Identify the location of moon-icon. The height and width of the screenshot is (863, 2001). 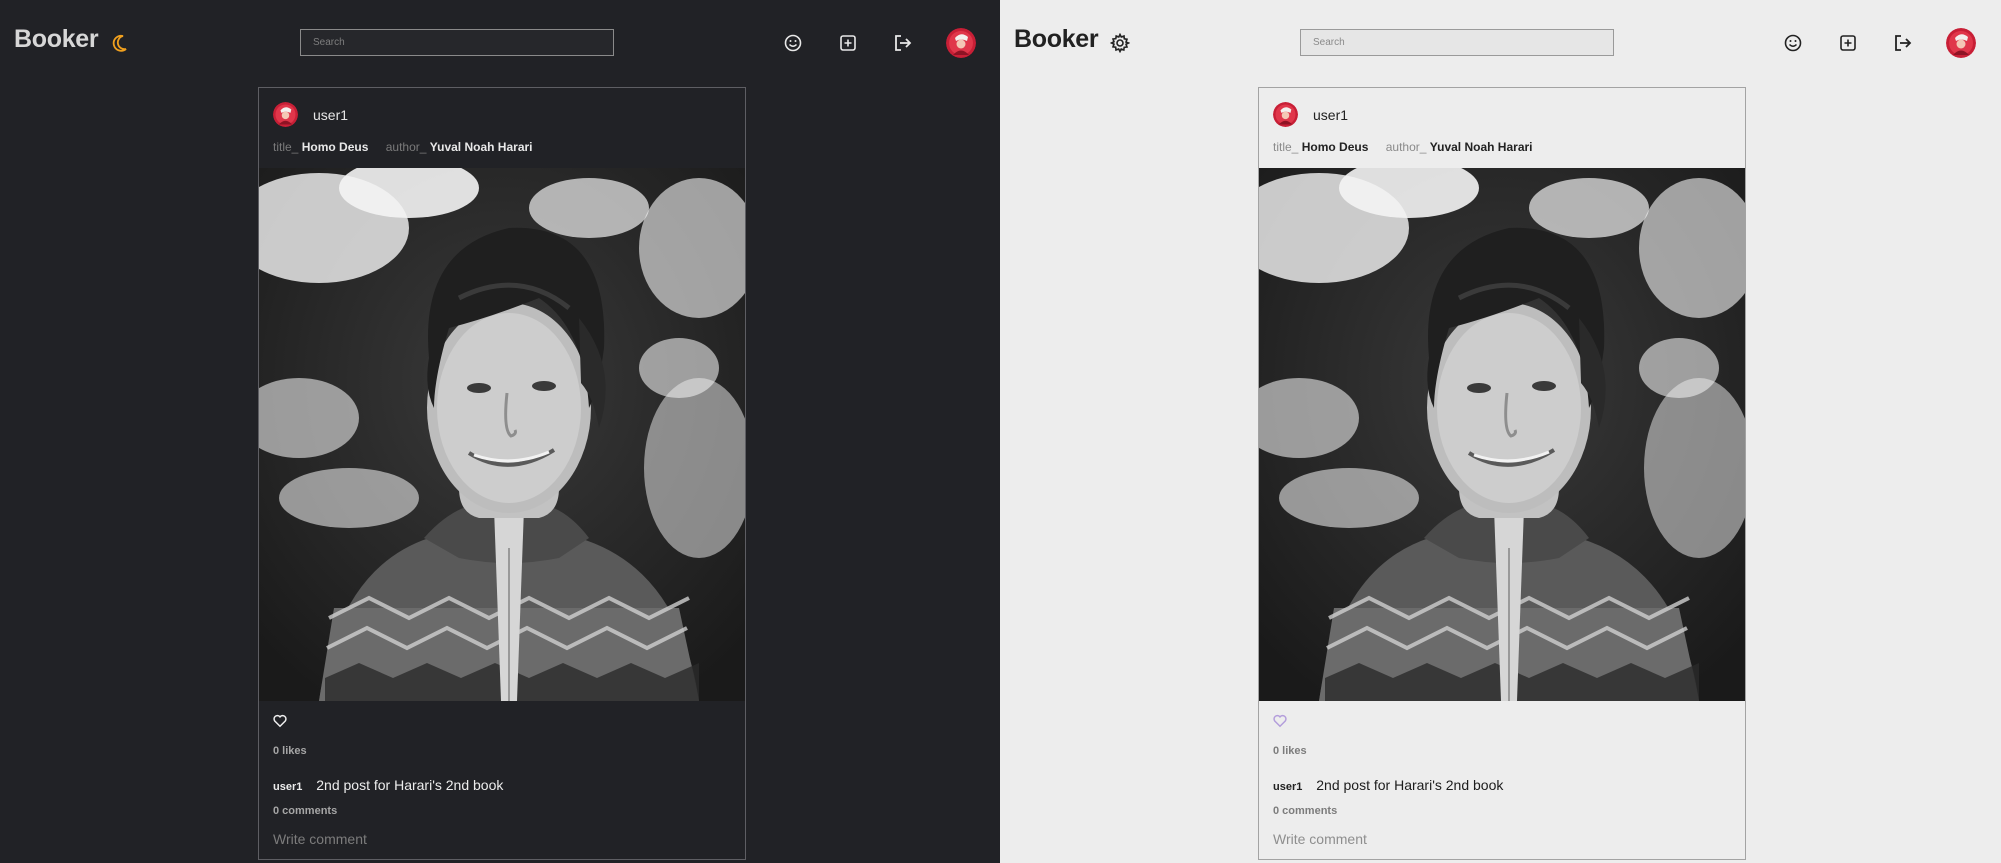
(120, 43).